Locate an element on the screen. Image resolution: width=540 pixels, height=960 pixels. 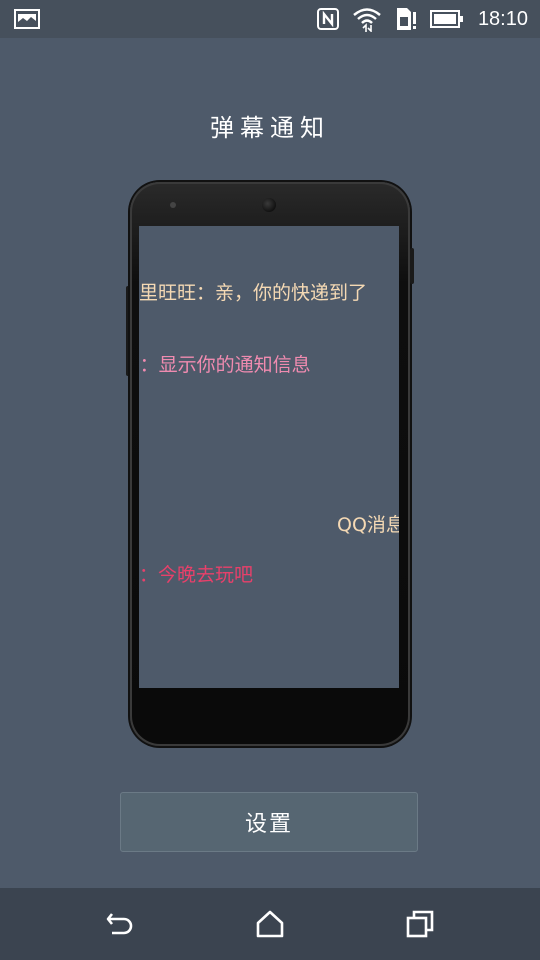
status-icons: 18:10 is located at coordinates (422, 19).